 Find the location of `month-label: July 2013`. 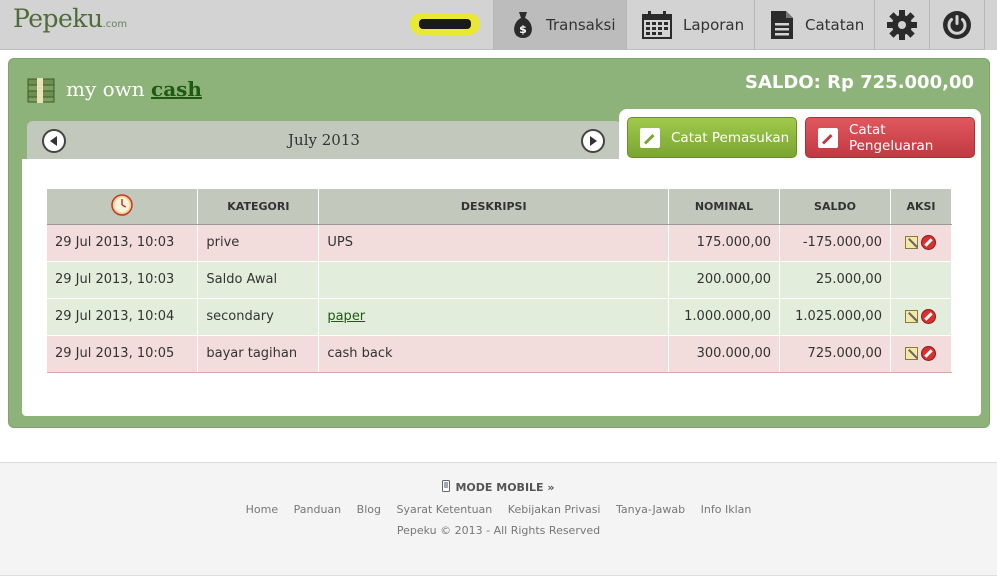

month-label: July 2013 is located at coordinates (324, 140).